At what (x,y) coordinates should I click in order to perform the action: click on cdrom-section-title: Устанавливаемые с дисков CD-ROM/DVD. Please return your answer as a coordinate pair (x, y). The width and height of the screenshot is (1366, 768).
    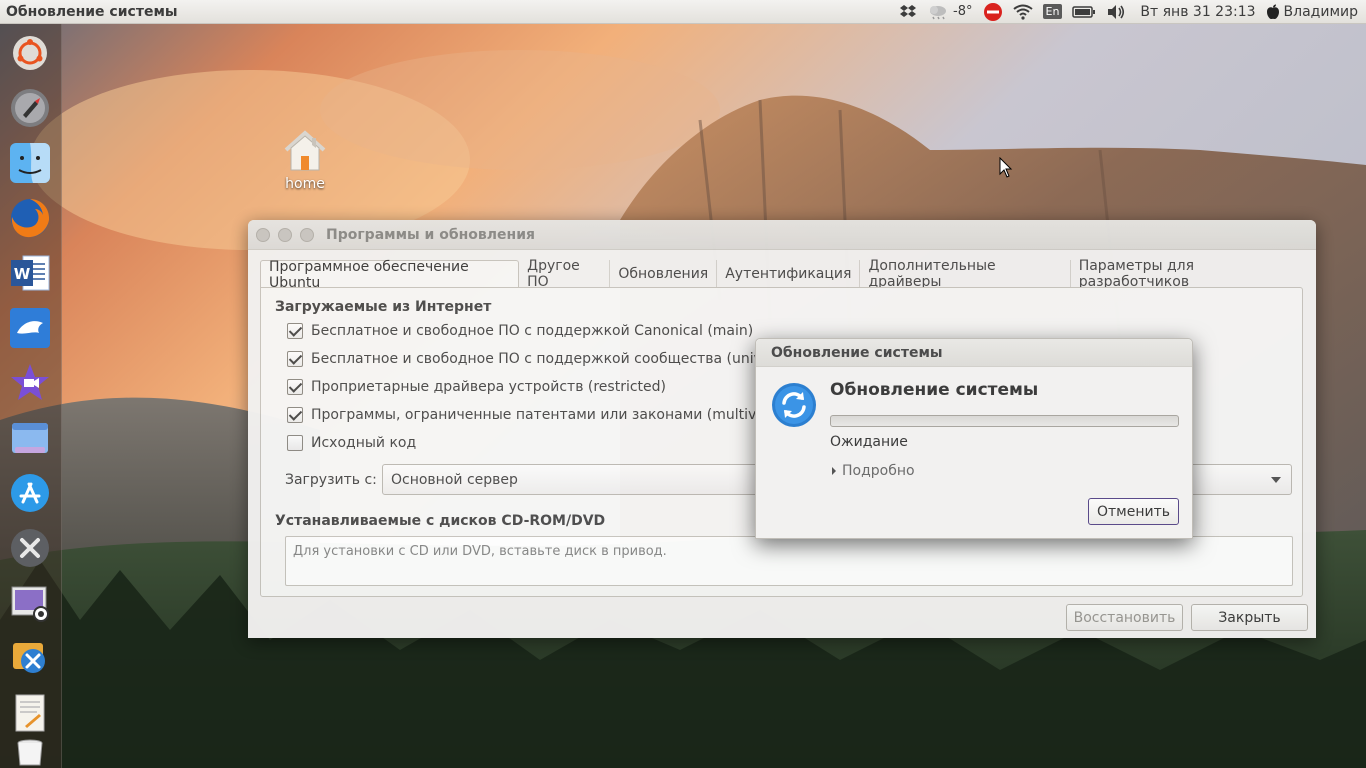
    Looking at the image, I should click on (440, 521).